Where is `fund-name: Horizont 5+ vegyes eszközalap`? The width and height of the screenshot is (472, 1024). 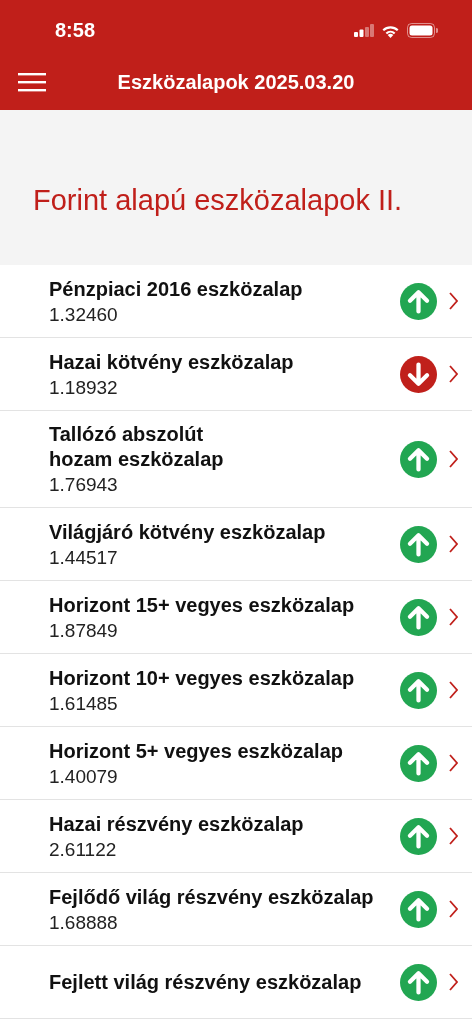
fund-name: Horizont 5+ vegyes eszközalap is located at coordinates (196, 751).